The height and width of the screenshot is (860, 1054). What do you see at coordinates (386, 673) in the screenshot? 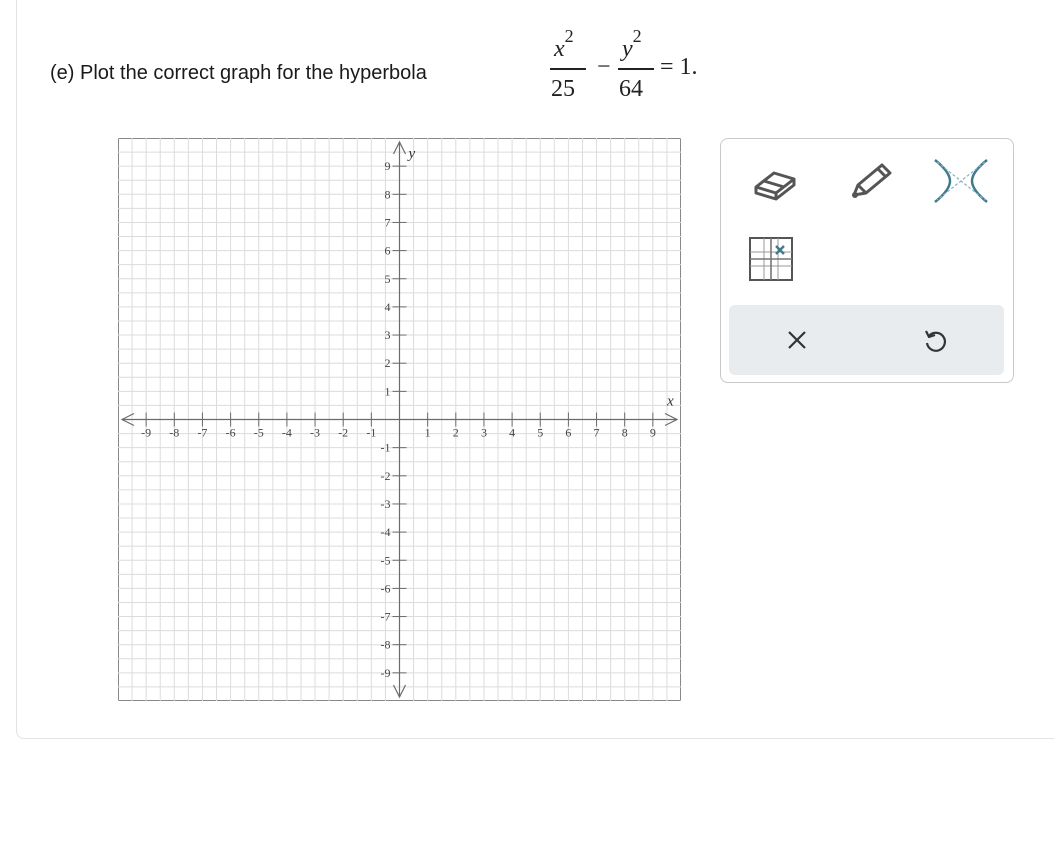
I see `y-tick-label: -9` at bounding box center [386, 673].